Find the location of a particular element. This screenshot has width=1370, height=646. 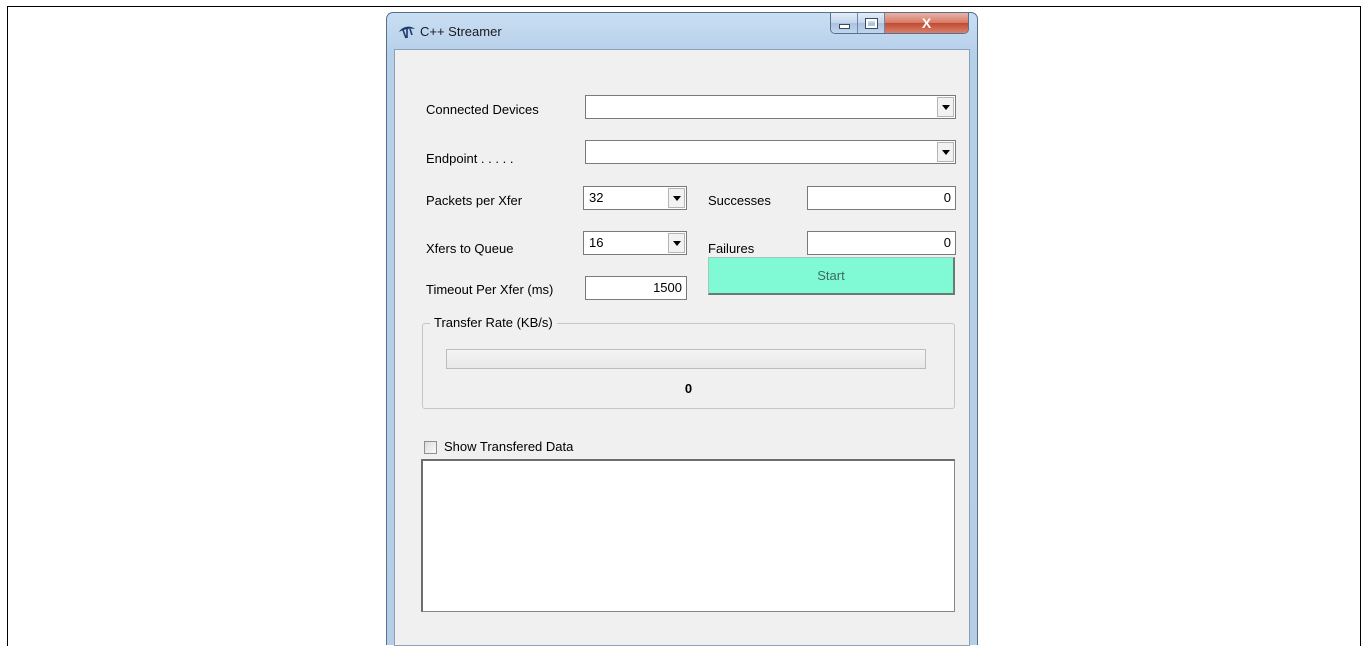

packets-per-xfer-value: 32 is located at coordinates (596, 197).